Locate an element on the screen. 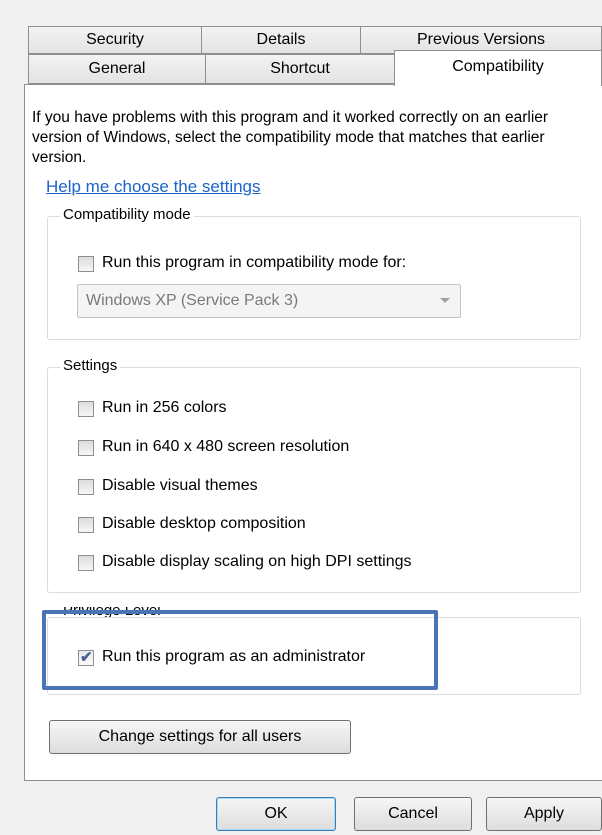 This screenshot has height=835, width=602. chevron-down-icon is located at coordinates (445, 300).